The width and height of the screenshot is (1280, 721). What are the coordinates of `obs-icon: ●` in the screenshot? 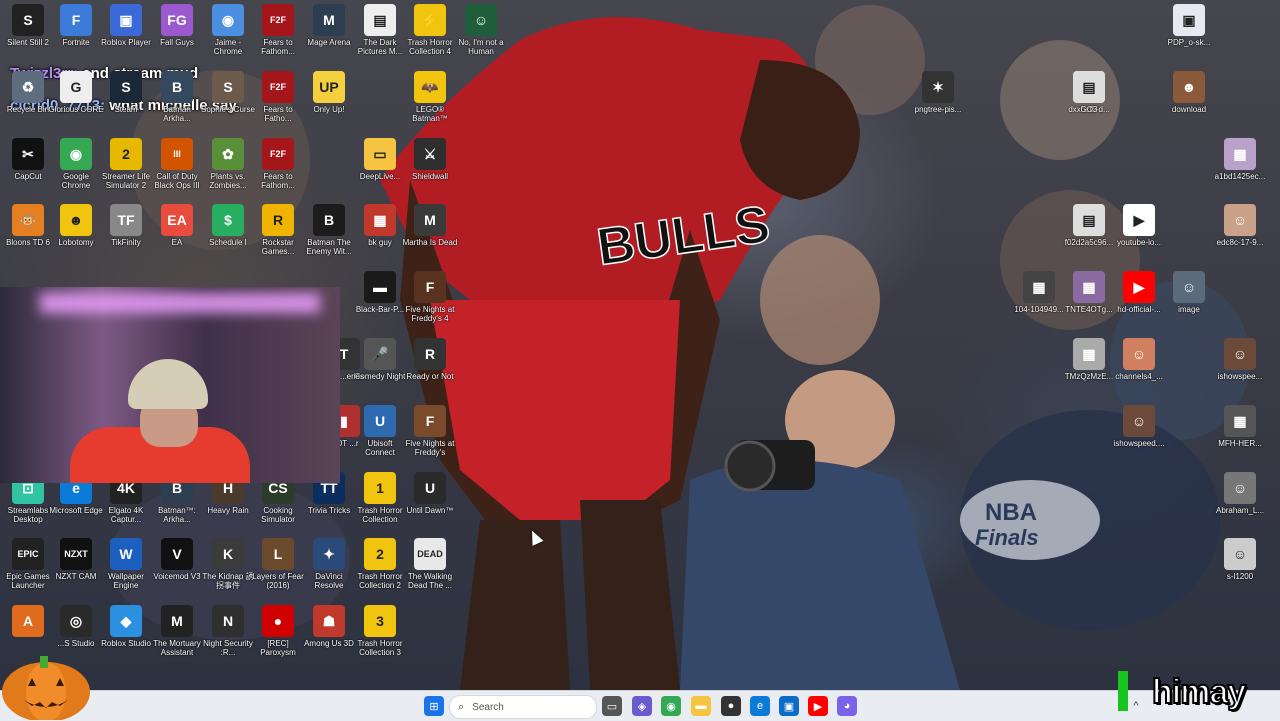 It's located at (731, 706).